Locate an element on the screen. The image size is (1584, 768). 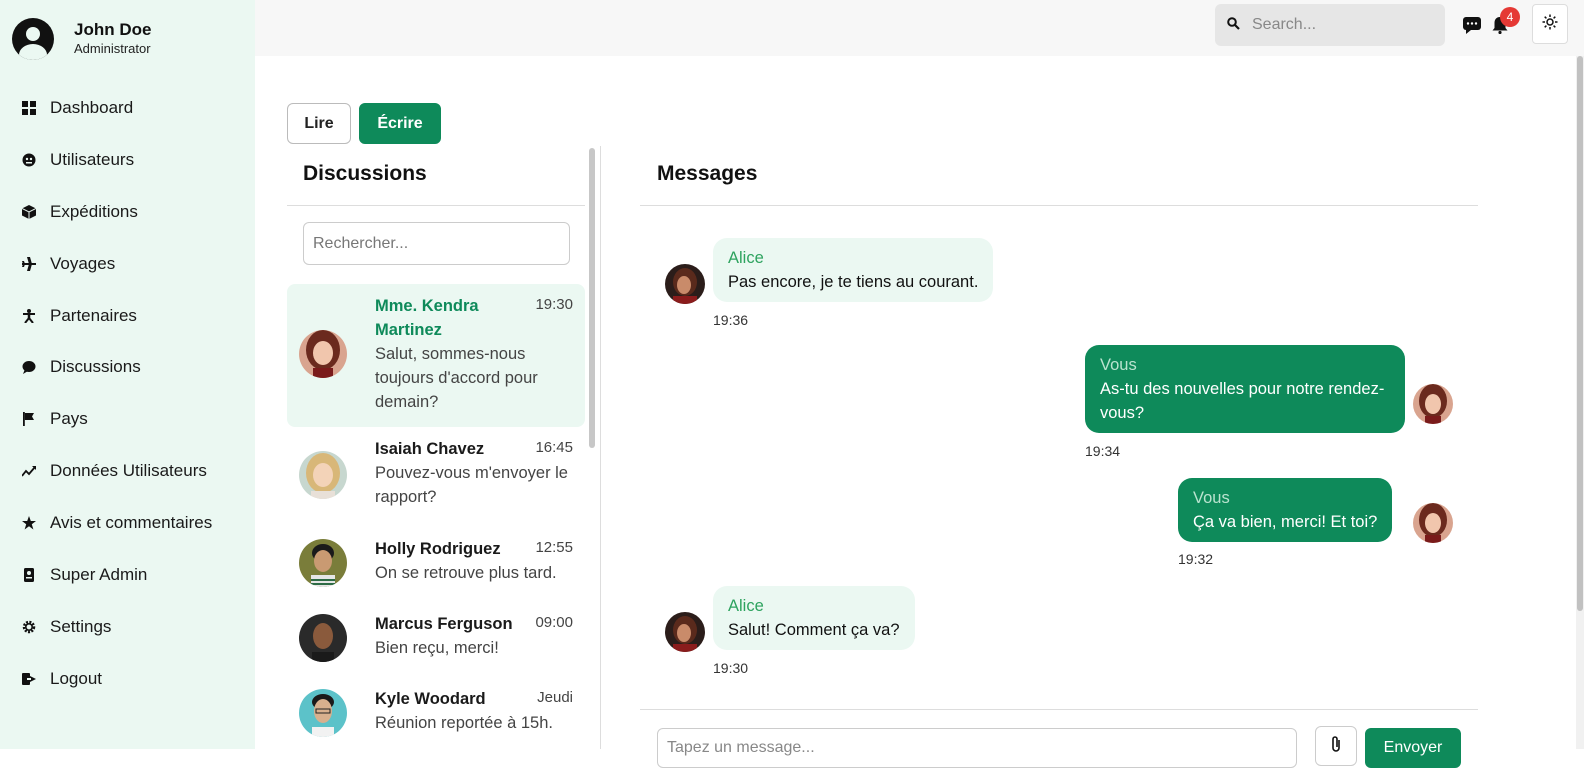
gear-icon is located at coordinates (29, 627).